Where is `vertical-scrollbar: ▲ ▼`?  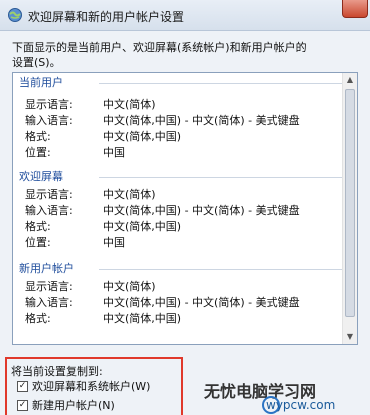 vertical-scrollbar: ▲ ▼ is located at coordinates (349, 208).